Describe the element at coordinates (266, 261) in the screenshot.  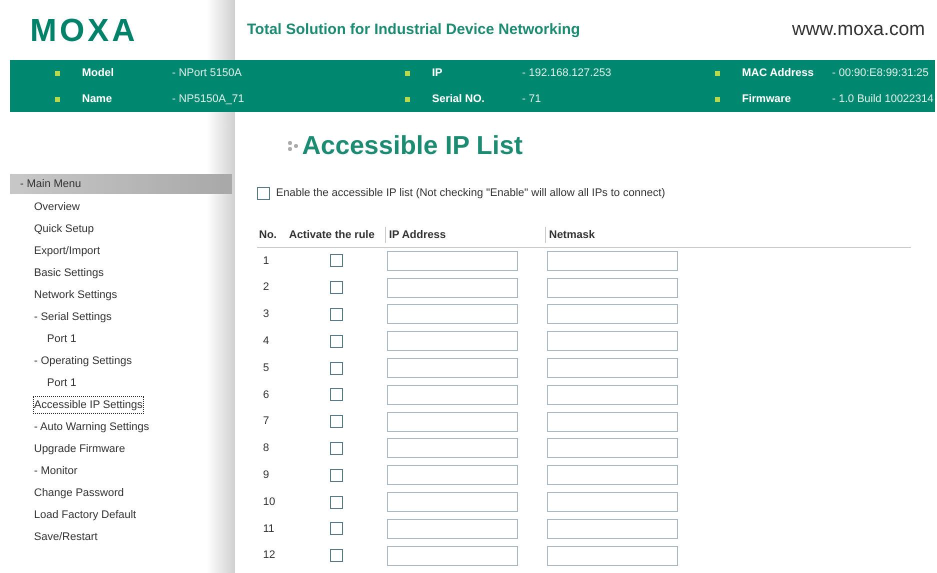
I see `row-number: 1` at that location.